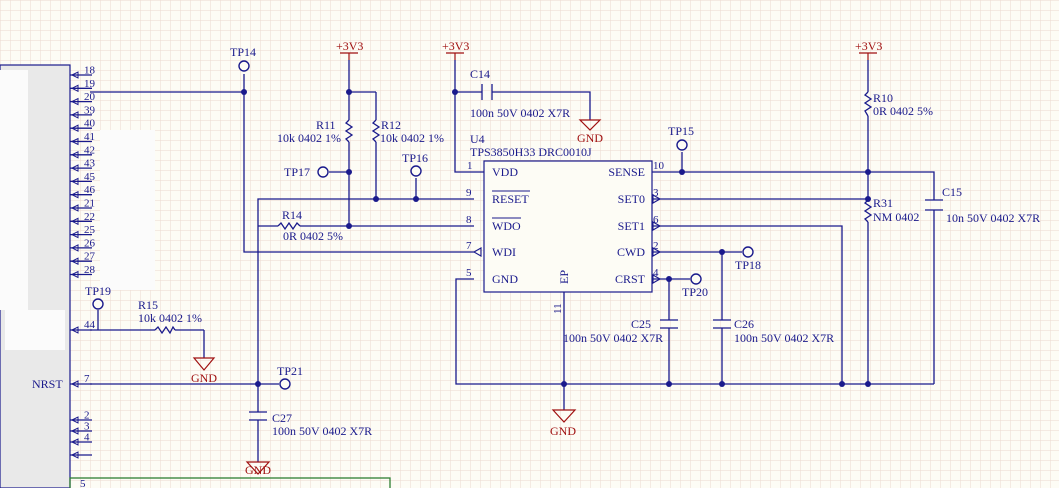 This screenshot has height=488, width=1059. I want to click on c27-value: 100n 50V 0402 X7R, so click(322, 431).